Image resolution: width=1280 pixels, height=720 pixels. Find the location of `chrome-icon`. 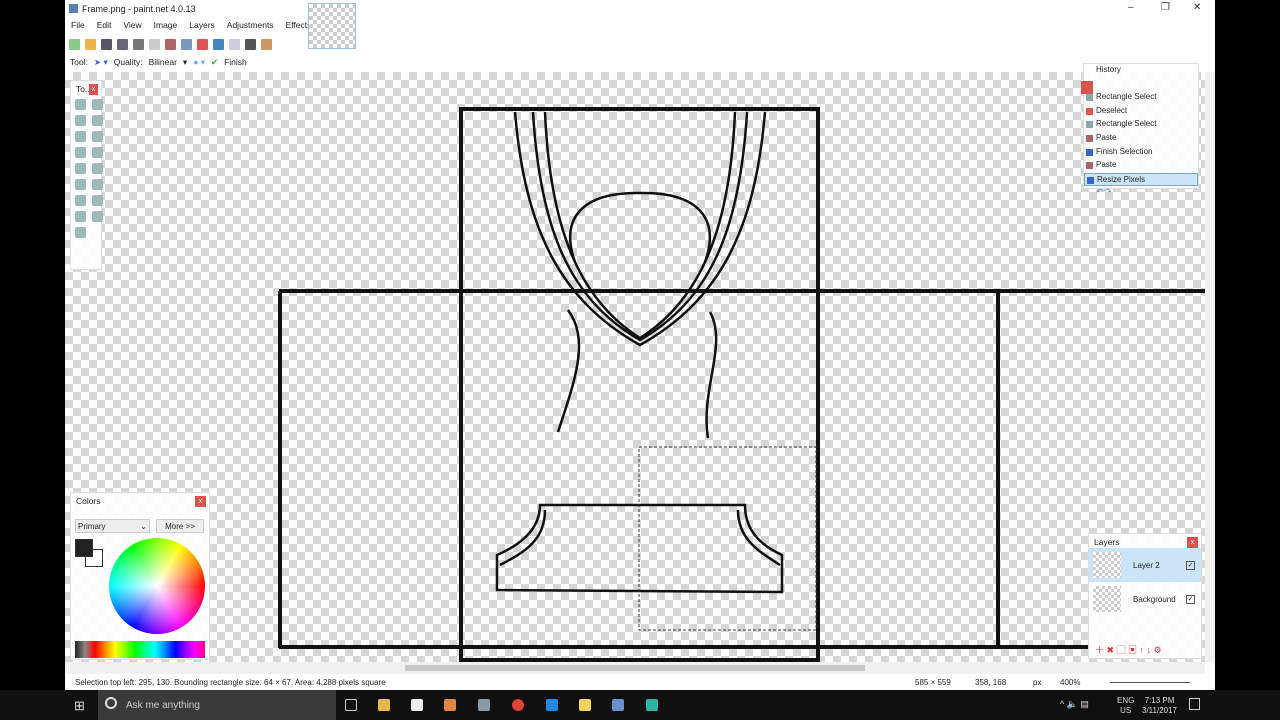

chrome-icon is located at coordinates (518, 705).